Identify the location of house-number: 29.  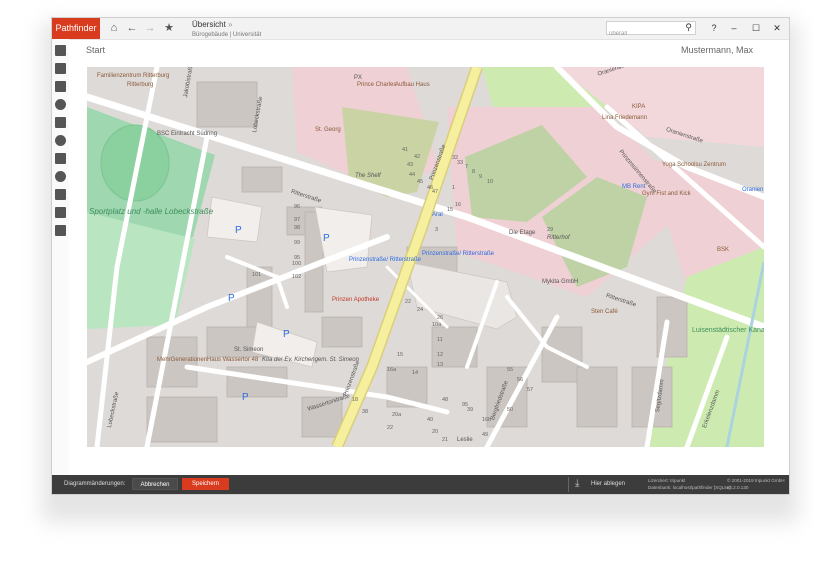
(550, 230).